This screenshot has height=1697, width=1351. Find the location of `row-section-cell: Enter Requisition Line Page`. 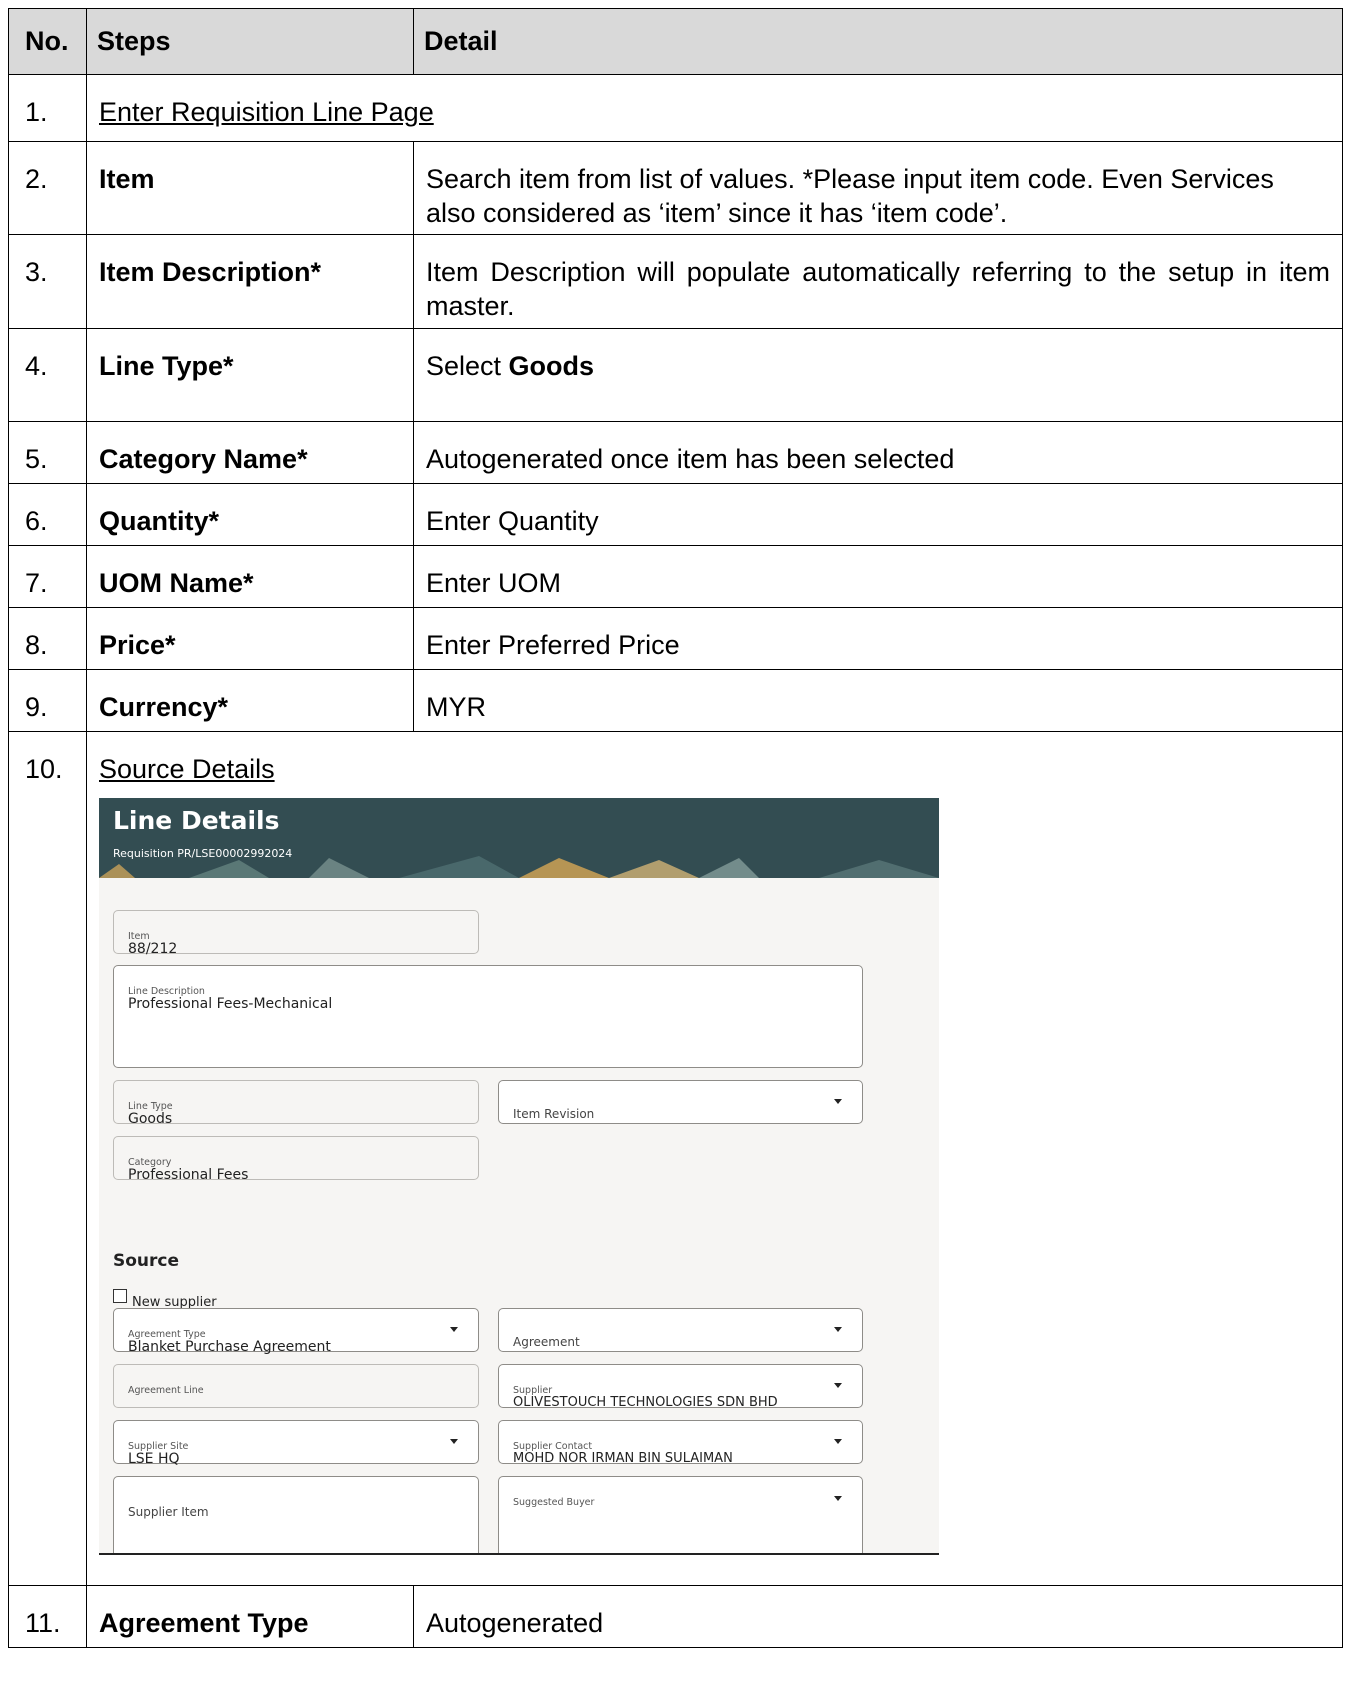

row-section-cell: Enter Requisition Line Page is located at coordinates (714, 108).